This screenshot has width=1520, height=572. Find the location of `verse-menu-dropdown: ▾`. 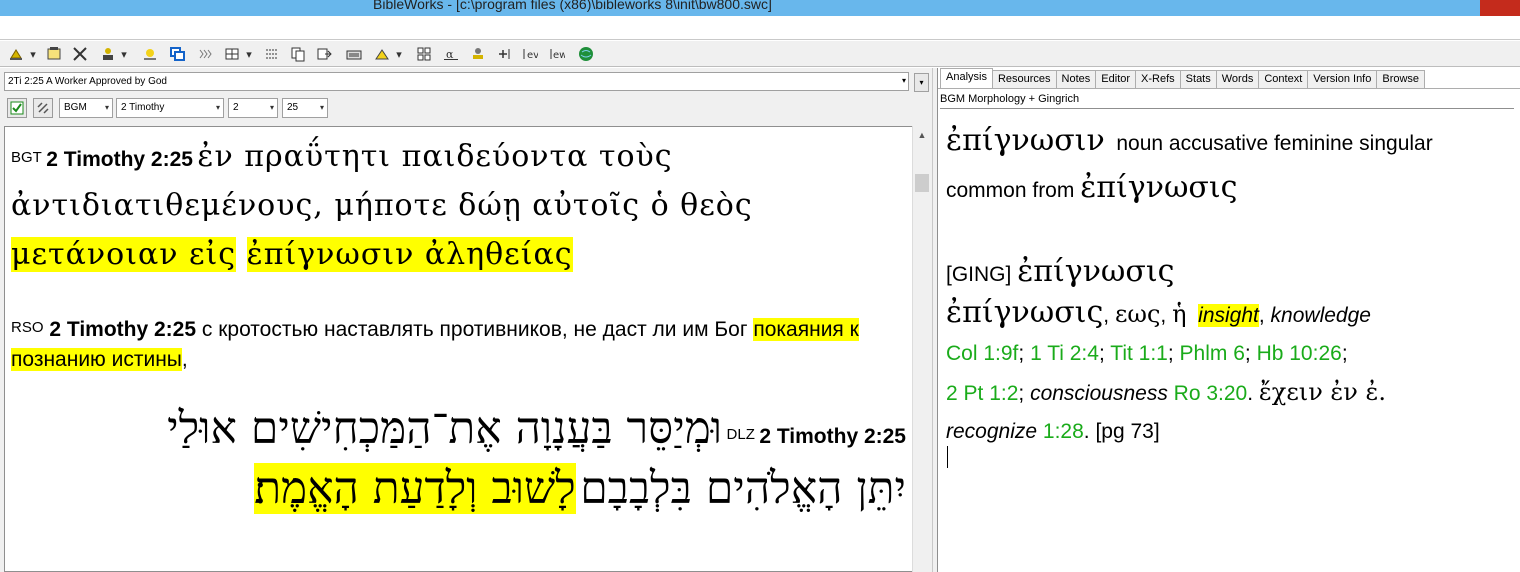

verse-menu-dropdown: ▾ is located at coordinates (921, 82).